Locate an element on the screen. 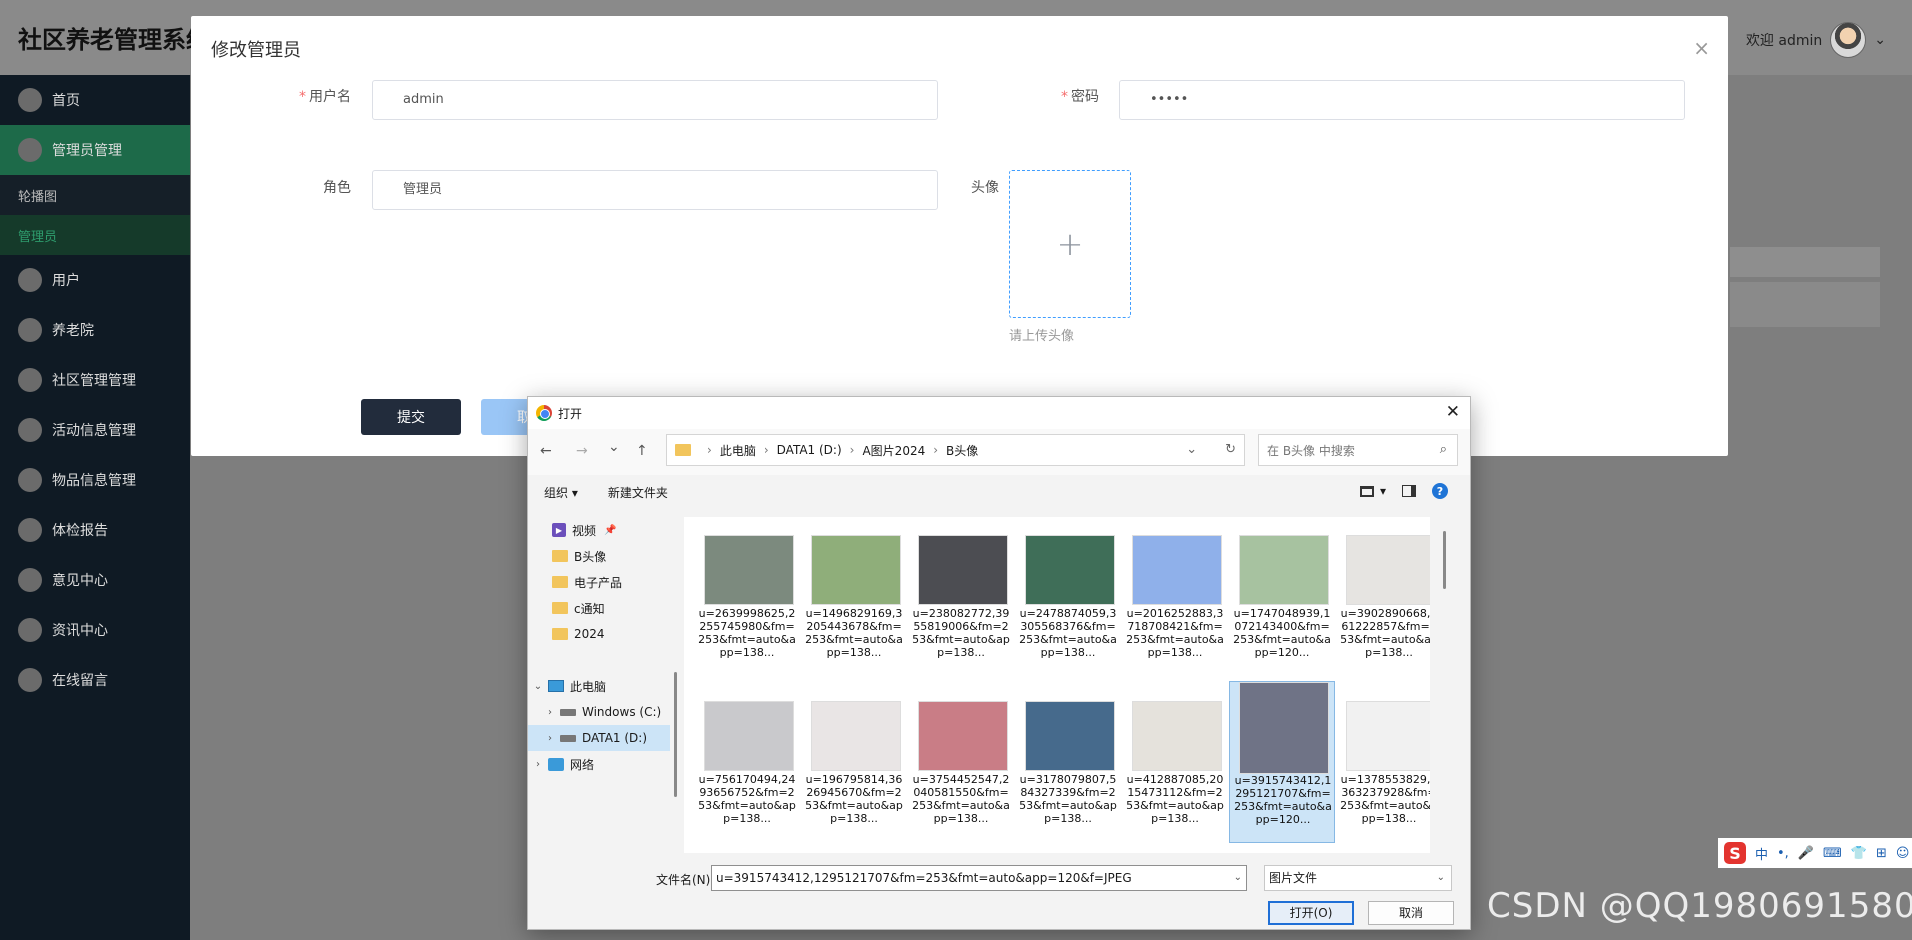  sogou-icon: S is located at coordinates (1735, 853).